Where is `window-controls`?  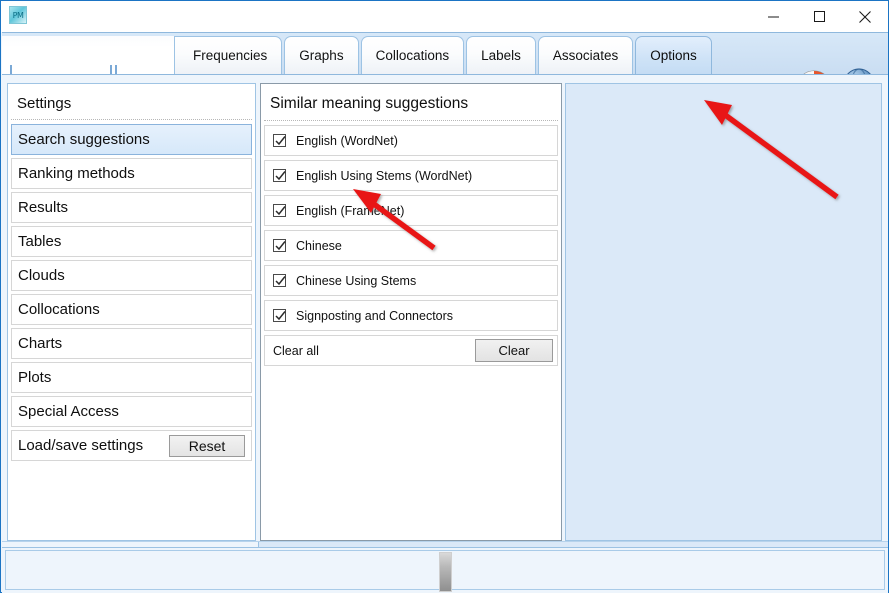 window-controls is located at coordinates (819, 16).